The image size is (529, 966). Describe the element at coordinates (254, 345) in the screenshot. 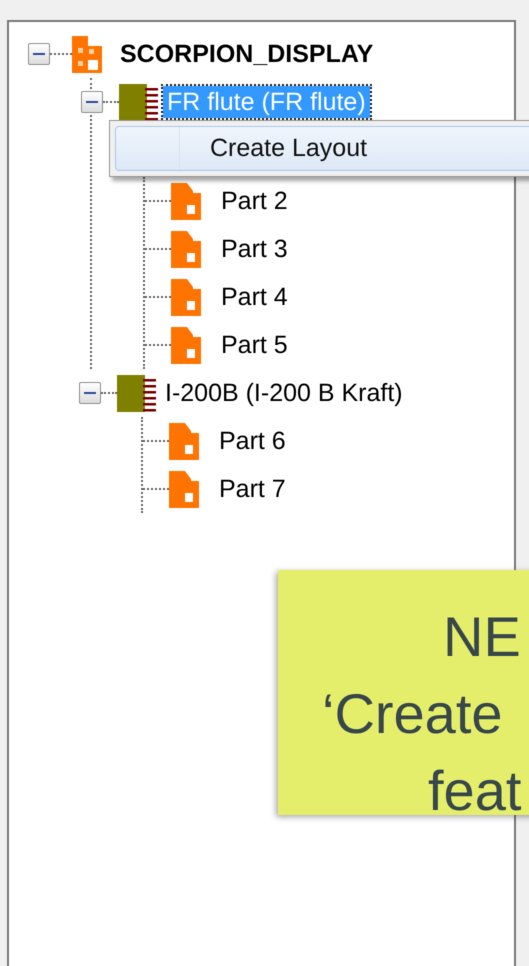

I see `tree-item-label: Part 5` at that location.